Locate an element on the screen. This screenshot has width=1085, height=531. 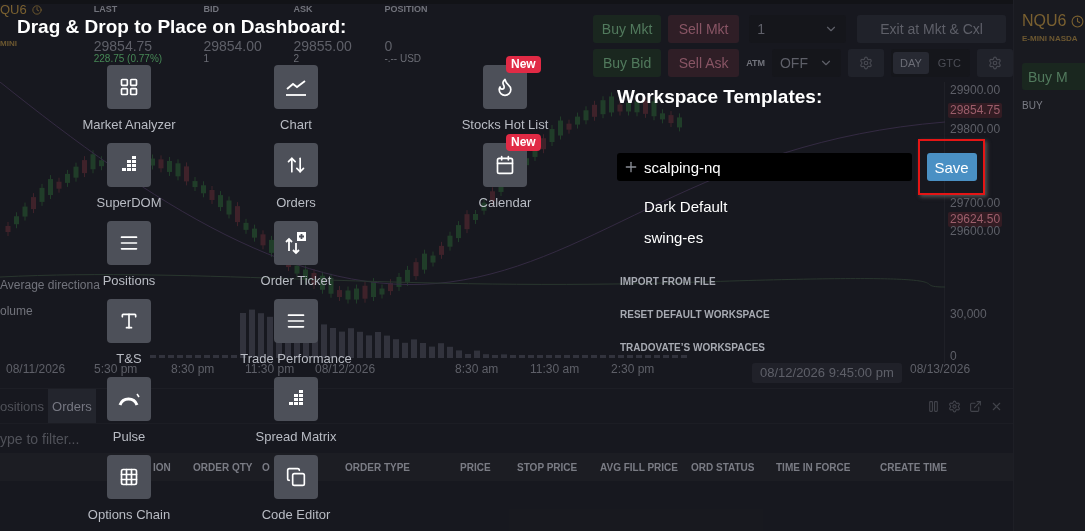
axis-label: 29900.00 is located at coordinates (975, 90).